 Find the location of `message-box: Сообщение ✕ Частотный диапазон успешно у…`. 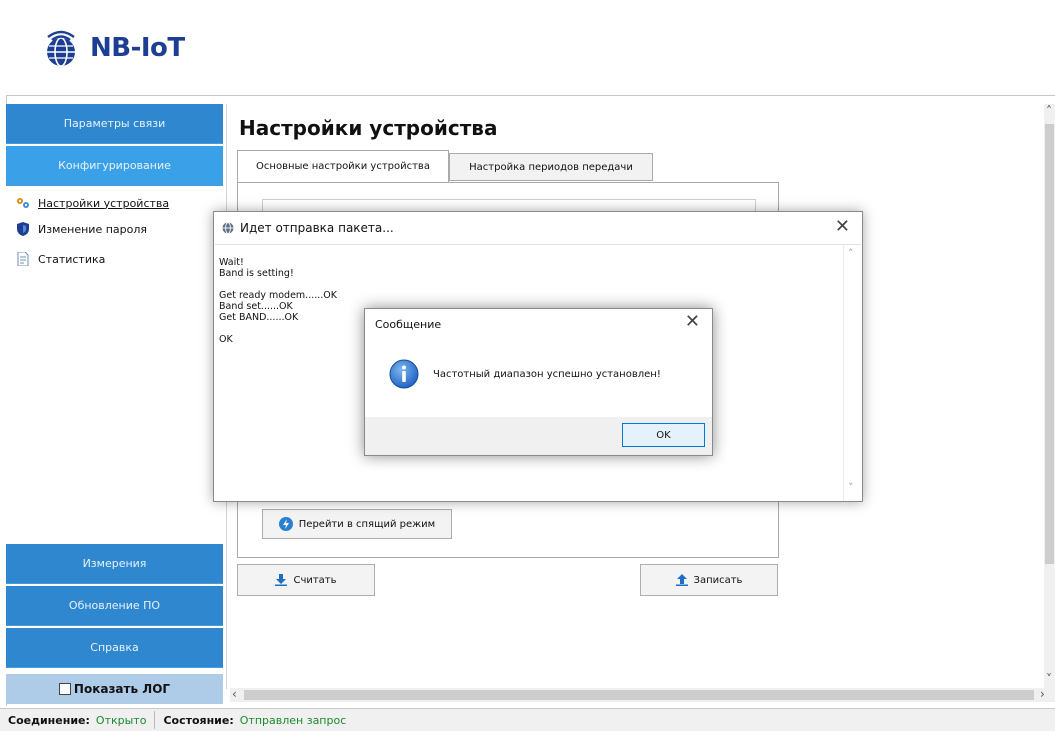

message-box: Сообщение ✕ Частотный диапазон успешно у… is located at coordinates (538, 382).